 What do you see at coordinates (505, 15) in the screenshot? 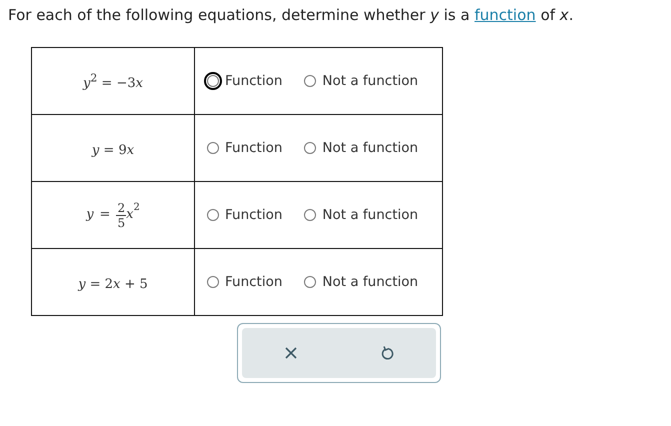
I see `function-link: function` at bounding box center [505, 15].